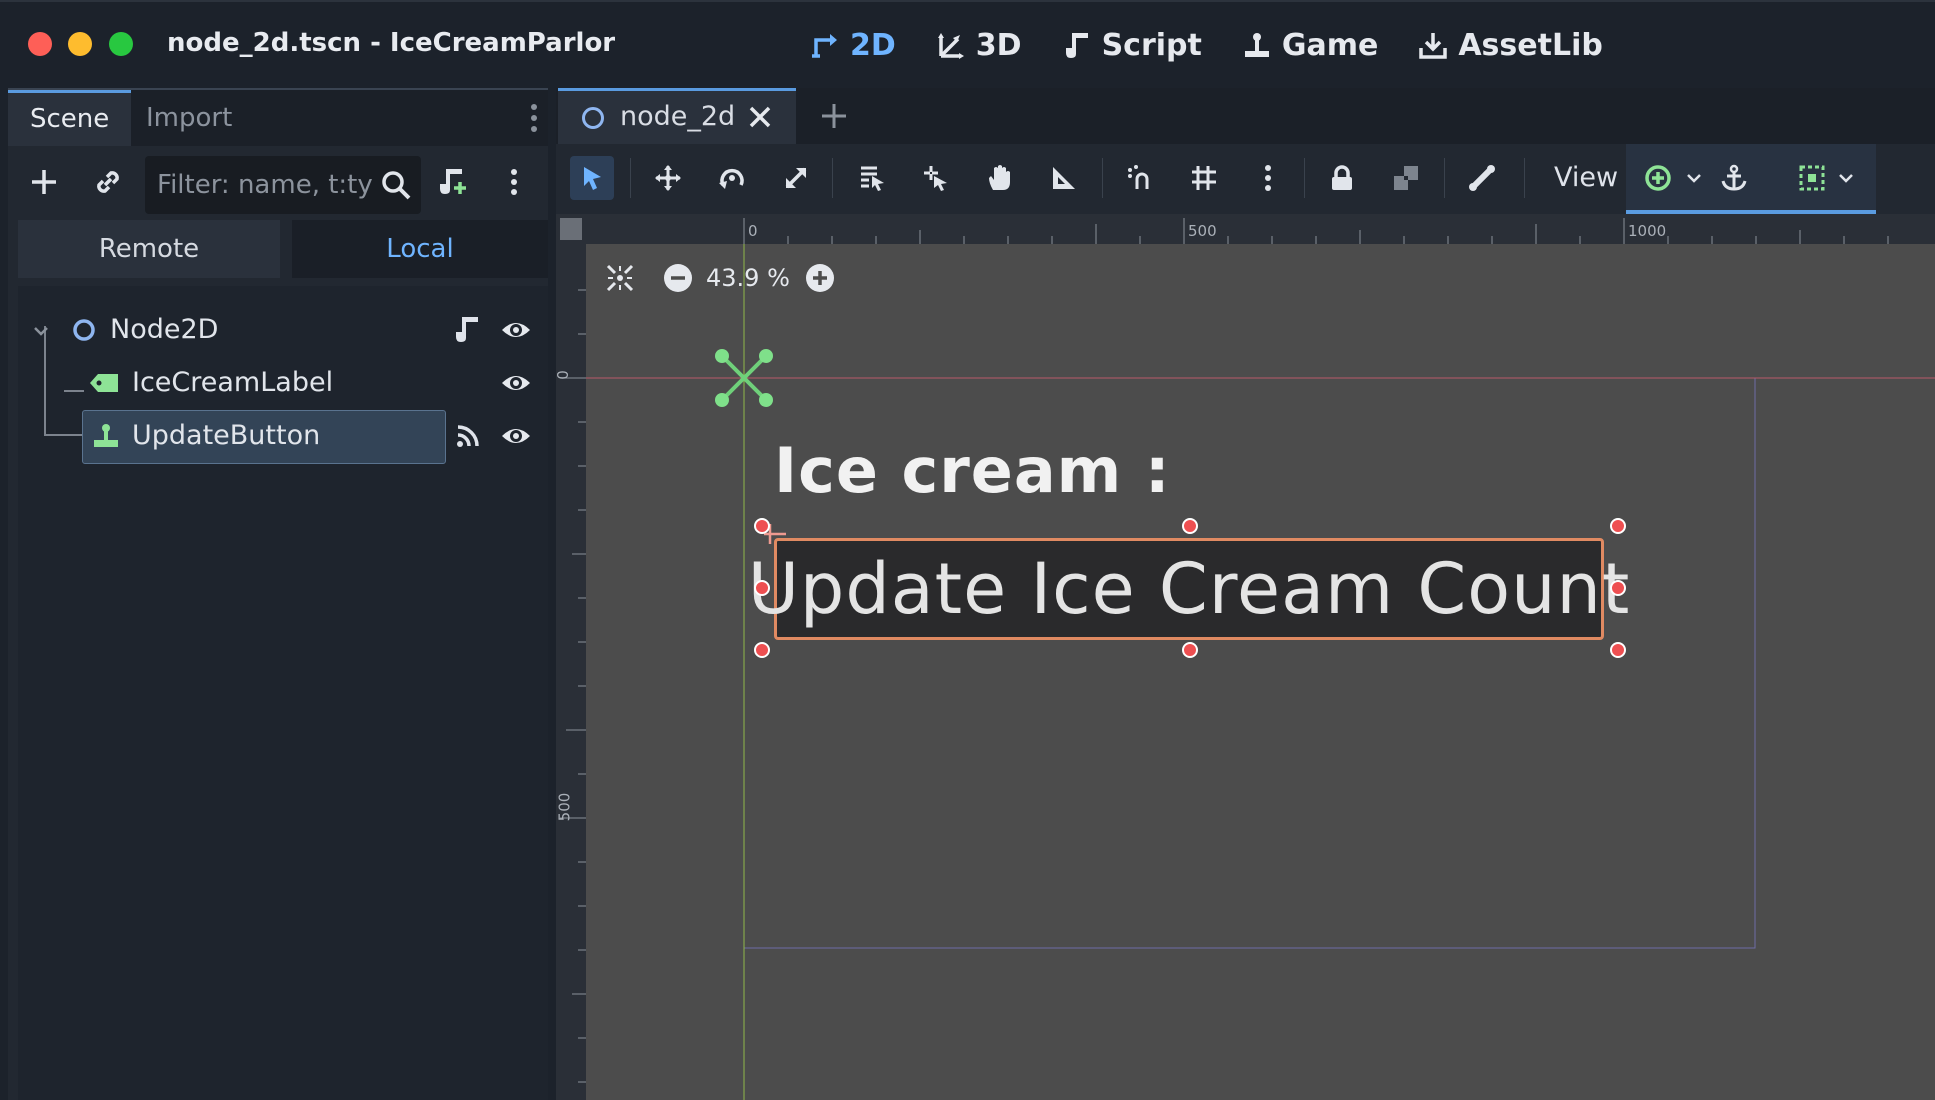 The width and height of the screenshot is (1935, 1100). I want to click on hand-icon, so click(999, 177).